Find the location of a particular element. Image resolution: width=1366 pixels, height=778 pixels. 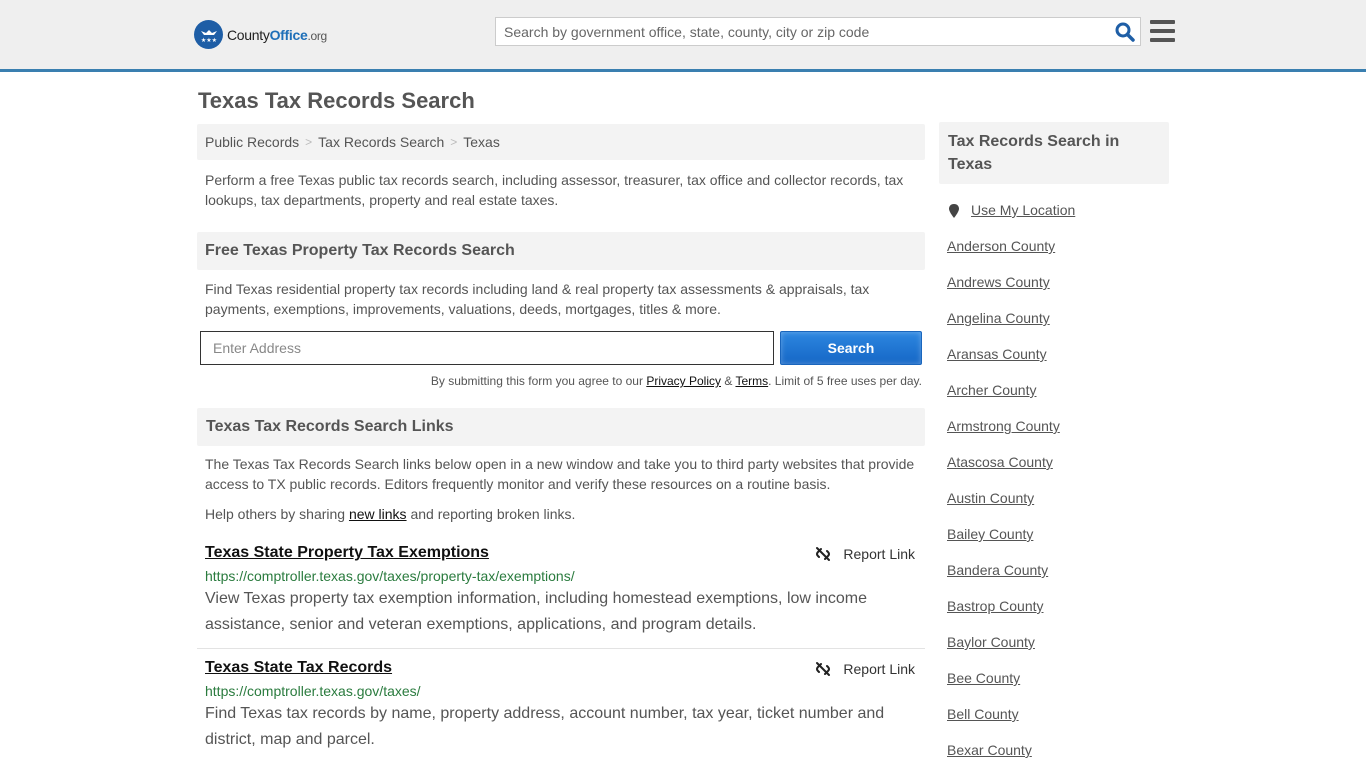

sidebar-item-bell-county: Bell County is located at coordinates (1058, 724).